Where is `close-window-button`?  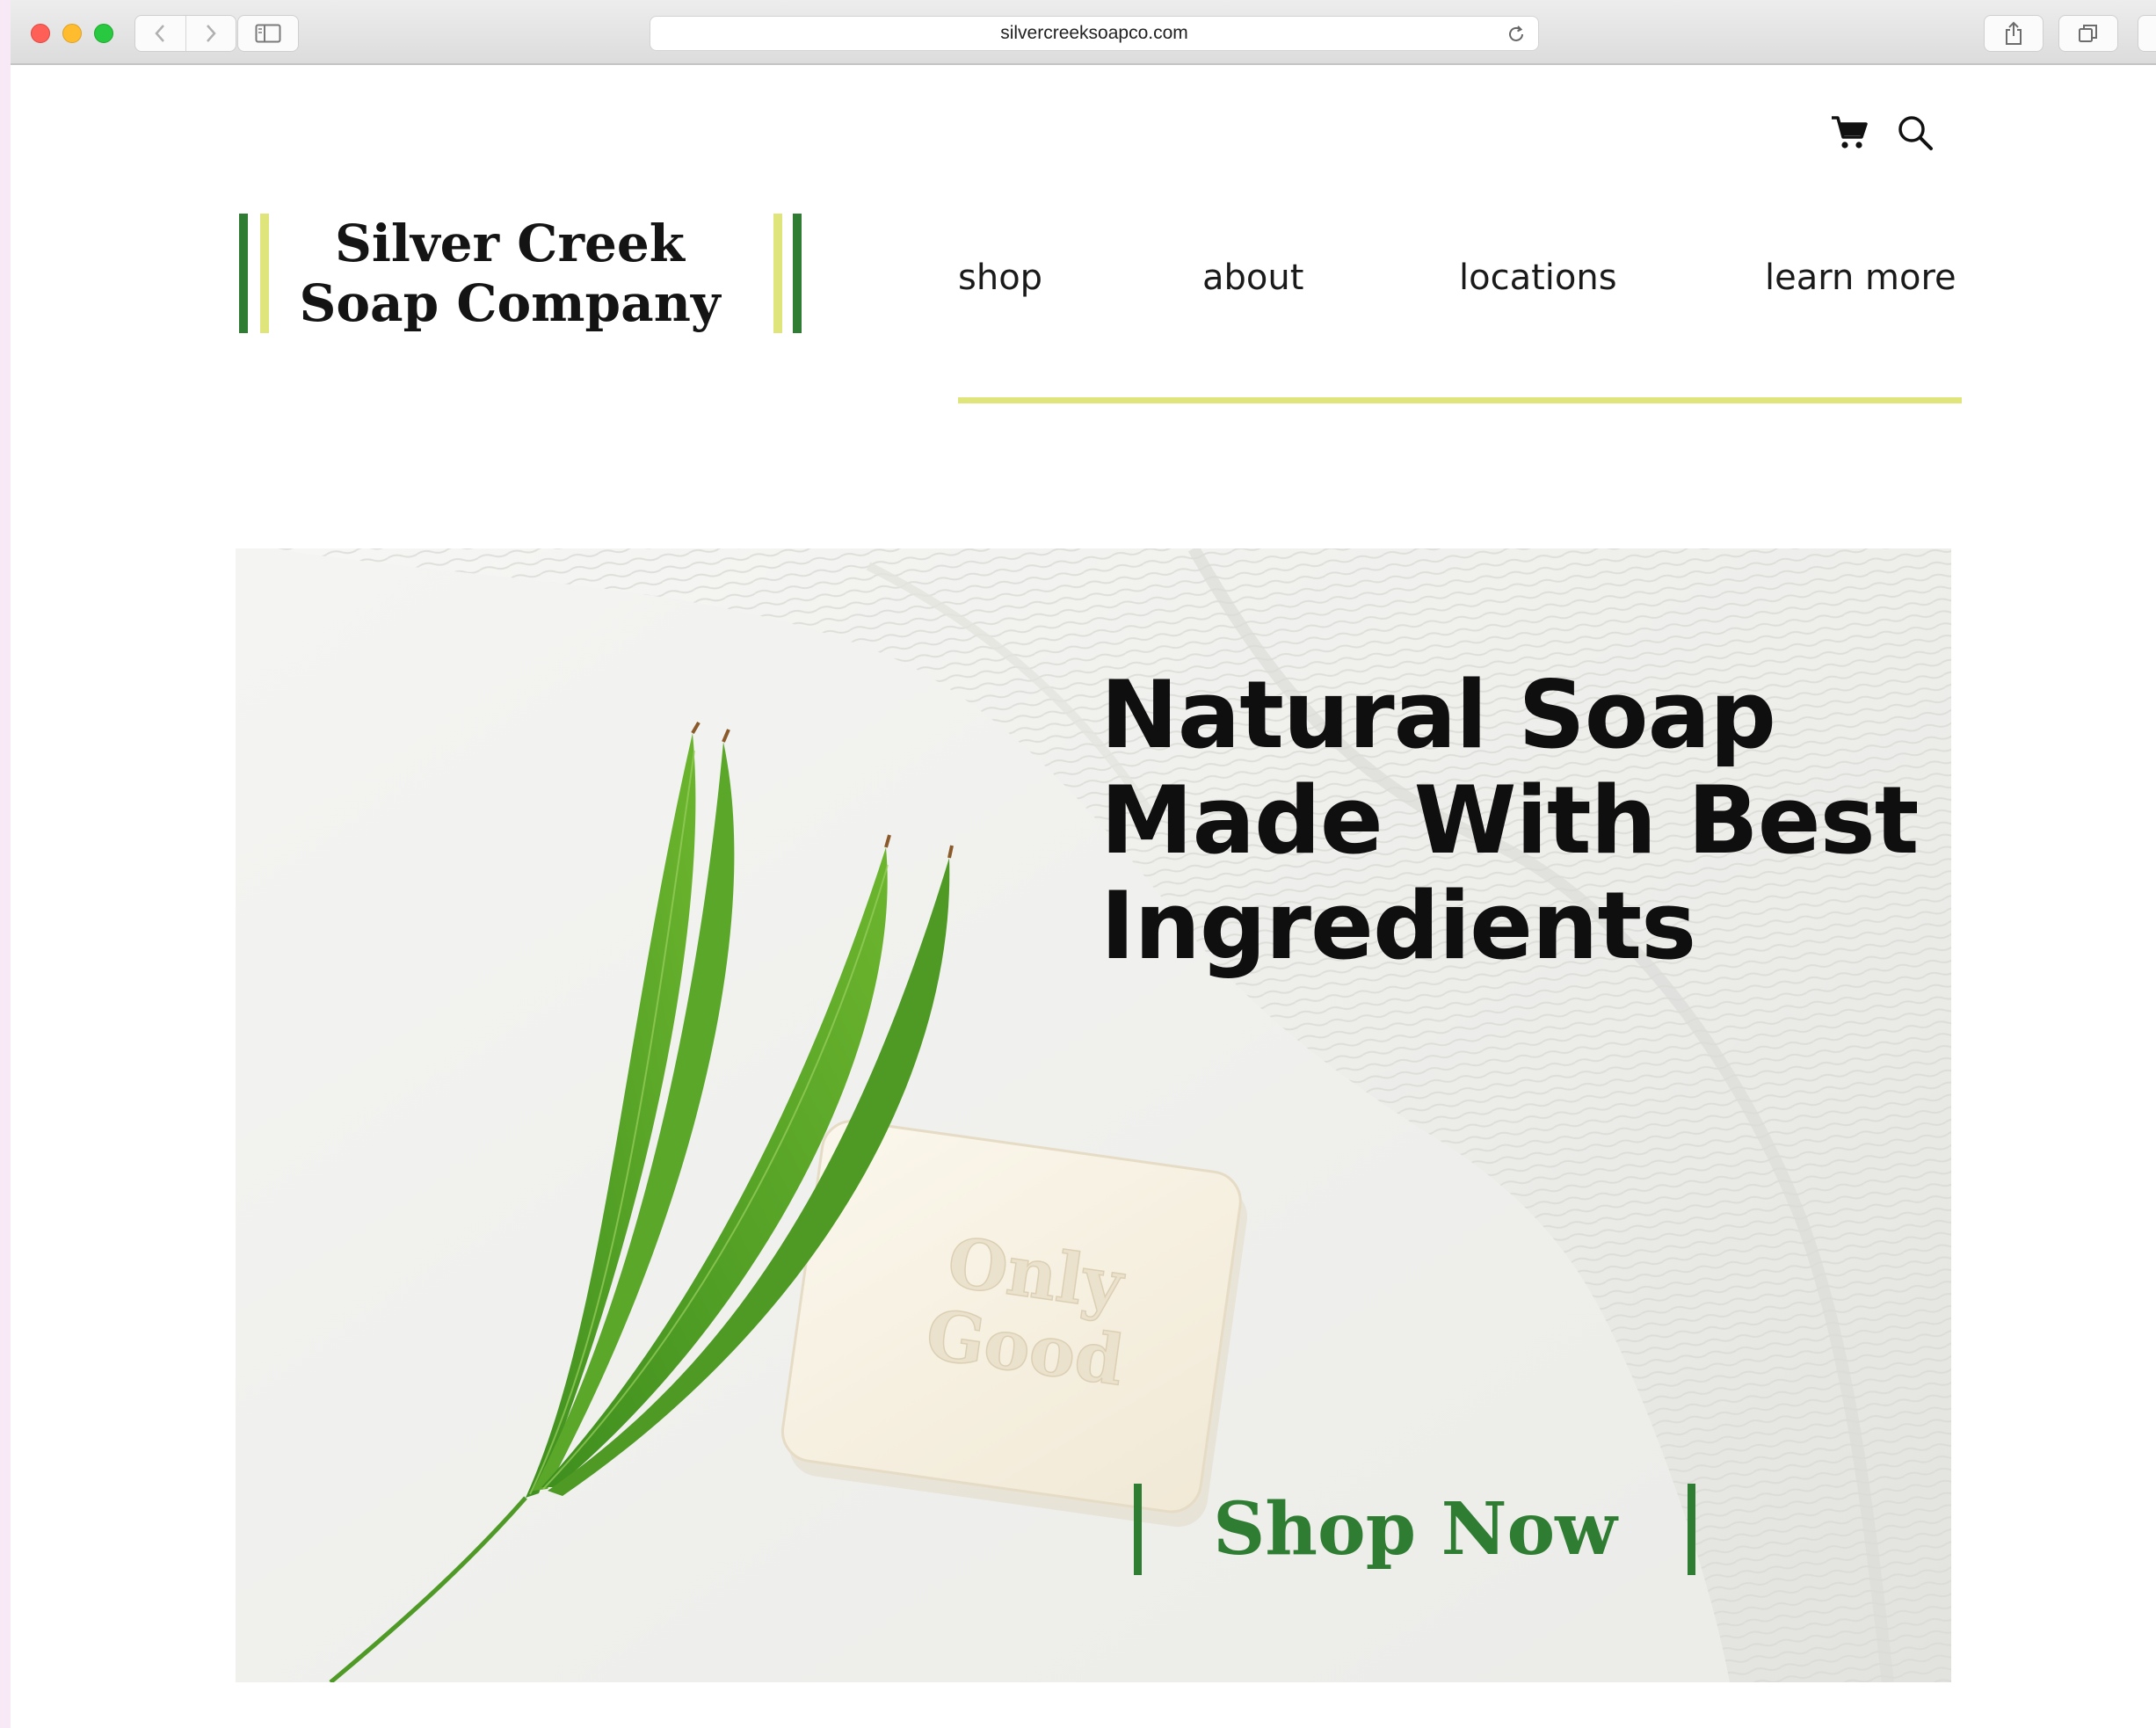 close-window-button is located at coordinates (40, 33).